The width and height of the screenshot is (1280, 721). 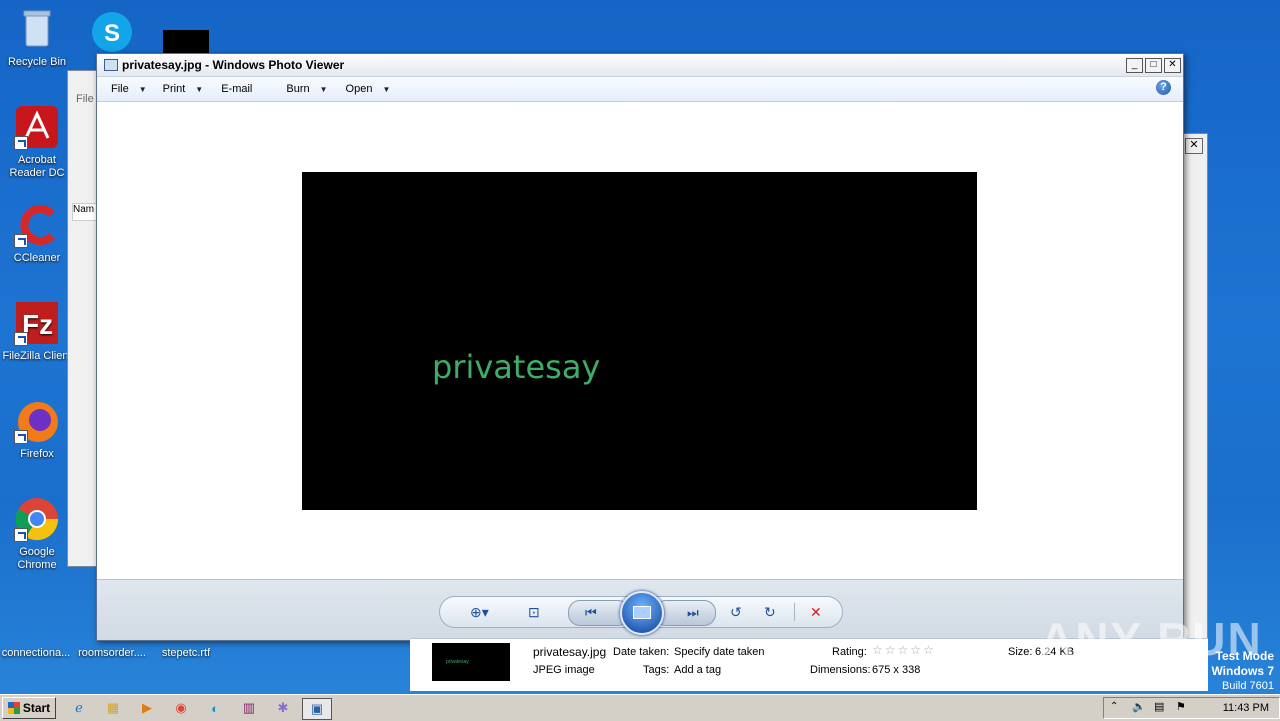 I want to click on build-label: Build 7601, so click(x=1248, y=686).